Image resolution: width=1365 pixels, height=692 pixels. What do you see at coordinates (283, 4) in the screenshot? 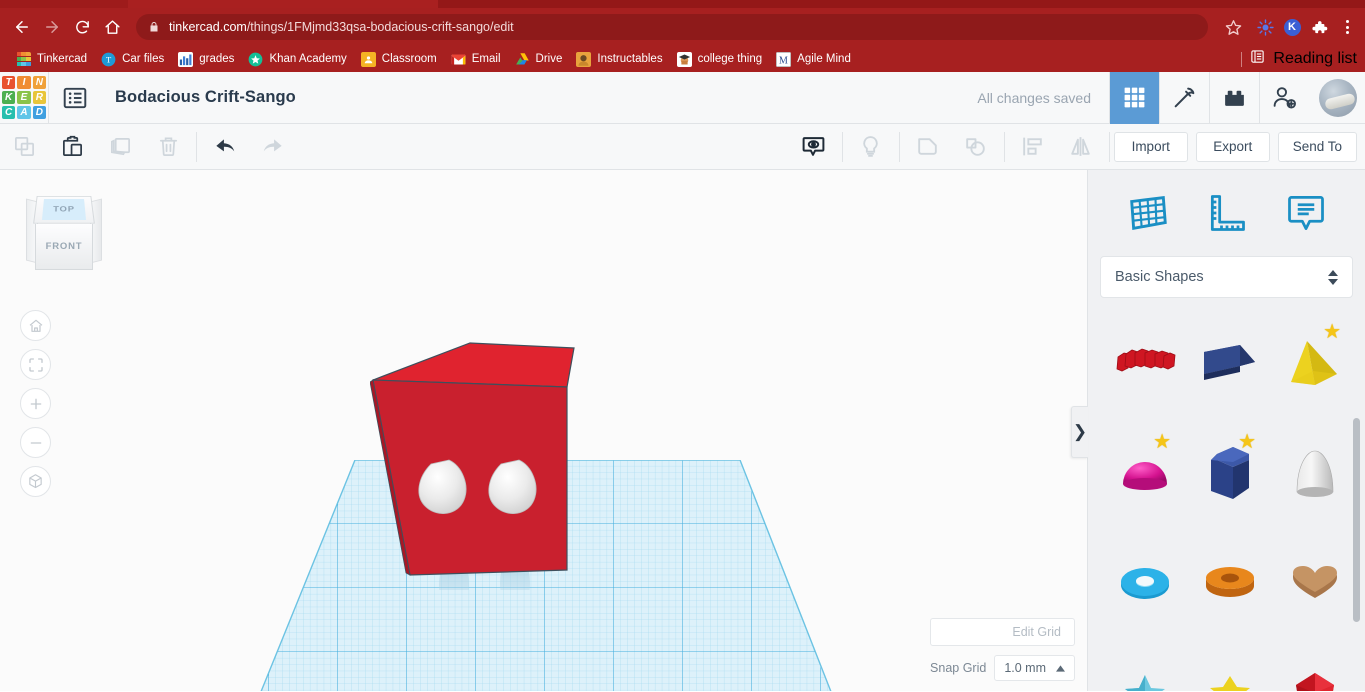
I see `browser-tab-active` at bounding box center [283, 4].